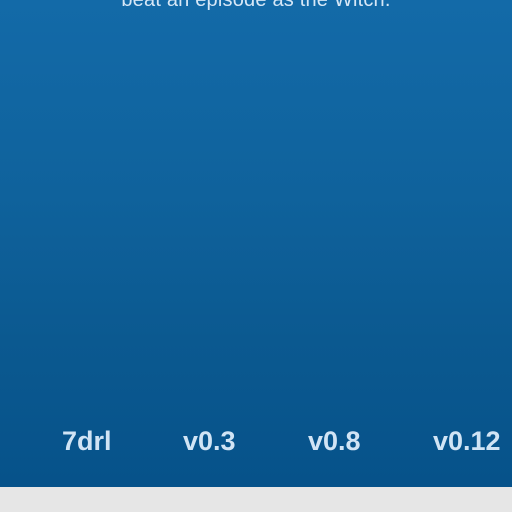 Image resolution: width=512 pixels, height=512 pixels. Describe the element at coordinates (256, 5) in the screenshot. I see `hero-caption: beat an episode as the Witch.` at that location.